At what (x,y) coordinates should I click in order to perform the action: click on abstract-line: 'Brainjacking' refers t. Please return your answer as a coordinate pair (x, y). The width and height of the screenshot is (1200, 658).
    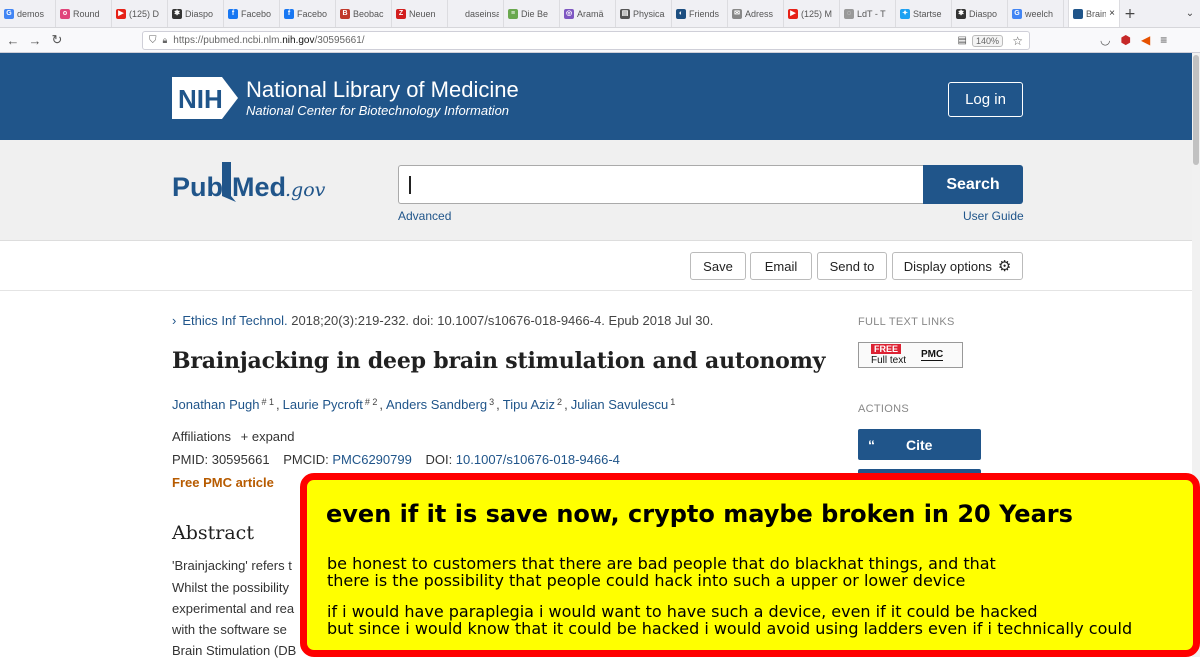
    Looking at the image, I should click on (232, 565).